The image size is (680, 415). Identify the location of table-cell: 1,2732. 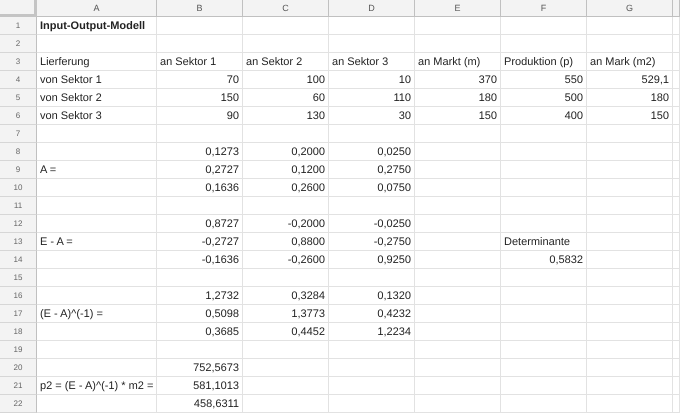
(200, 296).